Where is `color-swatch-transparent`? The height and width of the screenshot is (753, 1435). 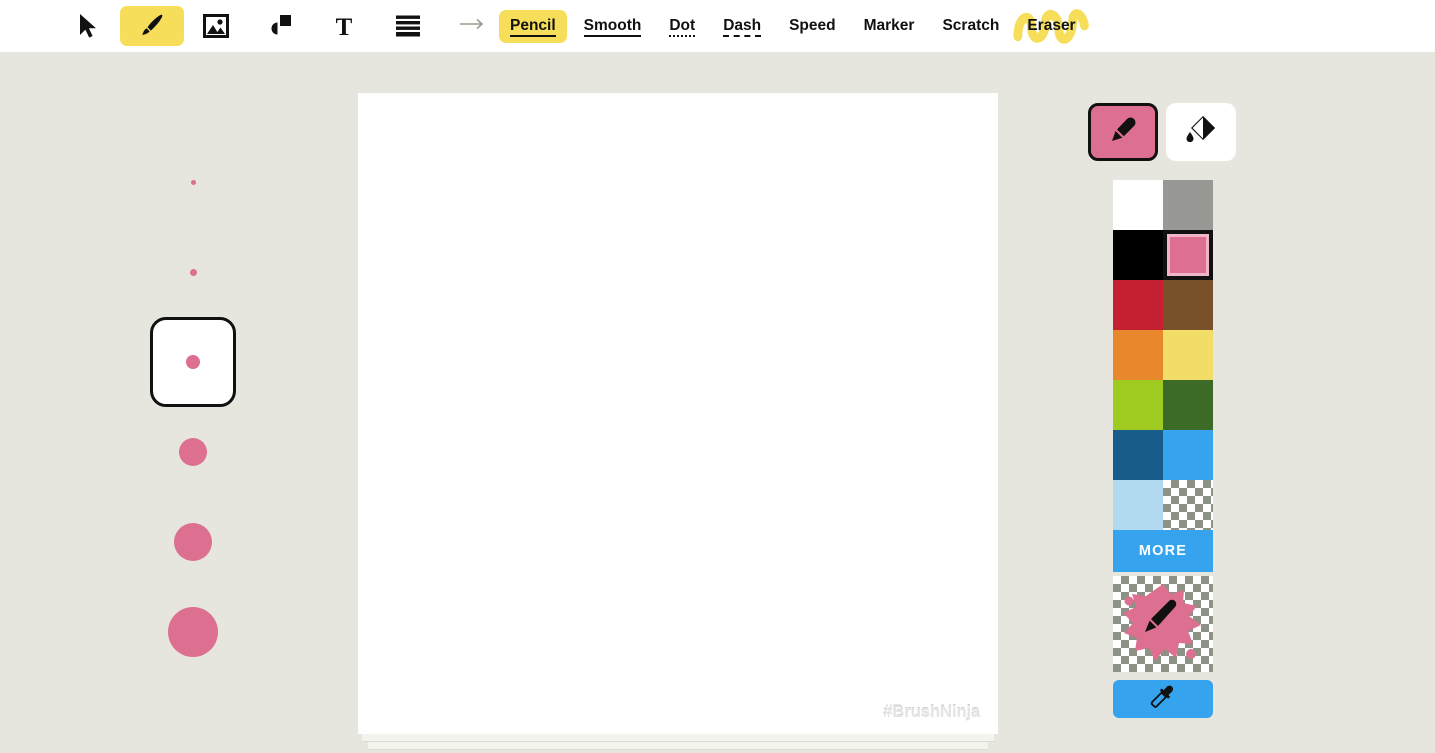 color-swatch-transparent is located at coordinates (1188, 505).